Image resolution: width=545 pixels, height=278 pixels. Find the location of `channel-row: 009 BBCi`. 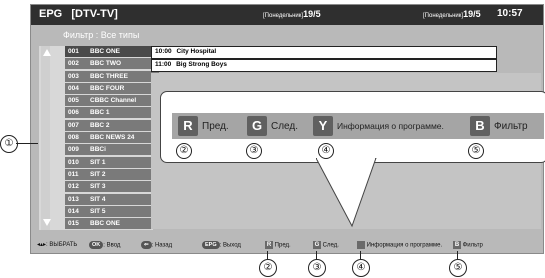

channel-row: 009 BBCi is located at coordinates (112, 150).